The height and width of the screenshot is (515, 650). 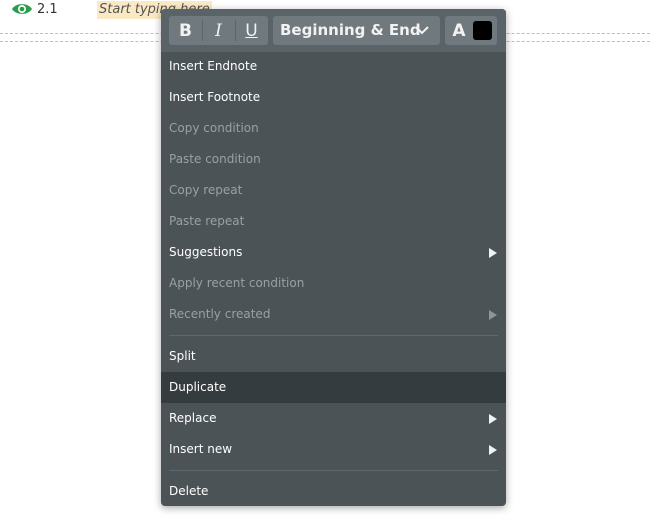 I want to click on eye-icon, so click(x=22, y=9).